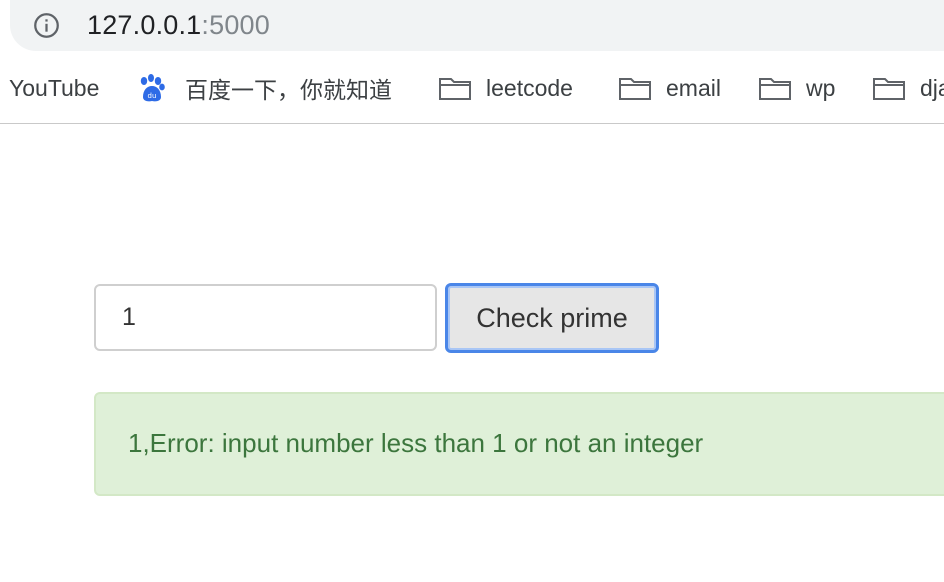  I want to click on info-icon, so click(46, 25).